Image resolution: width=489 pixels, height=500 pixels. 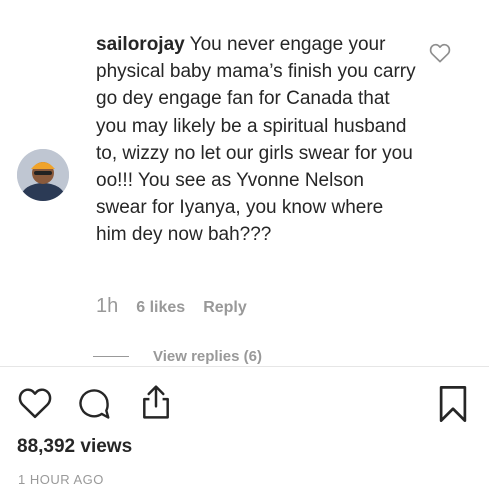 I want to click on comment-likes: 6 likes, so click(x=160, y=308).